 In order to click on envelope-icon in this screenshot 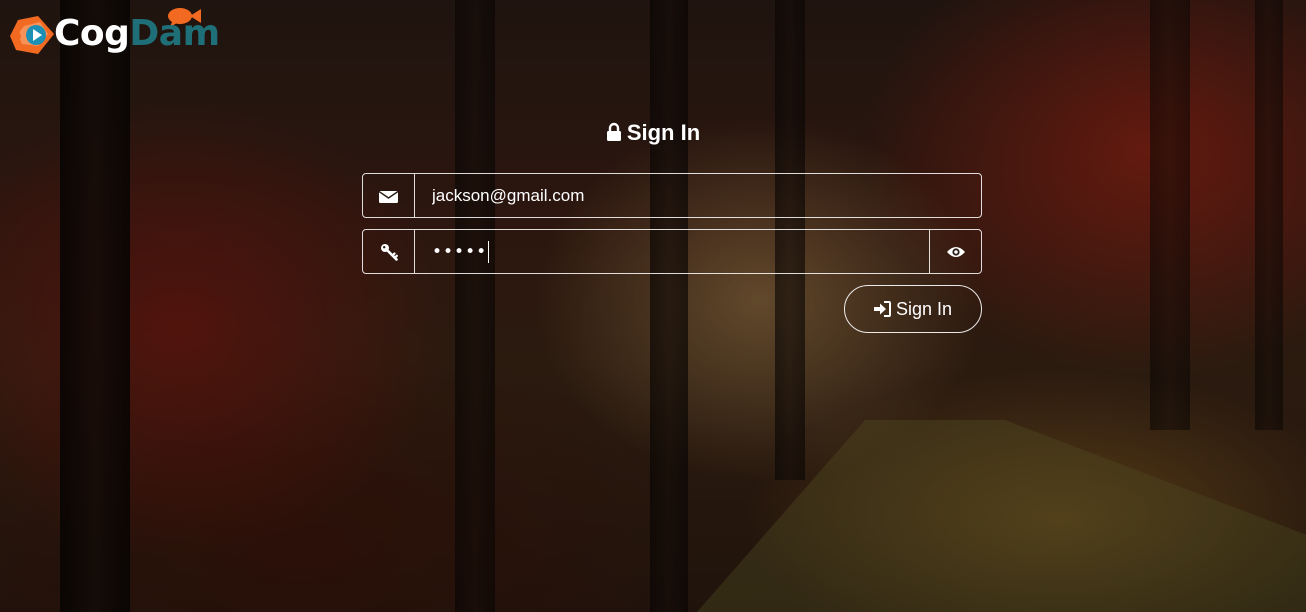, I will do `click(388, 196)`.